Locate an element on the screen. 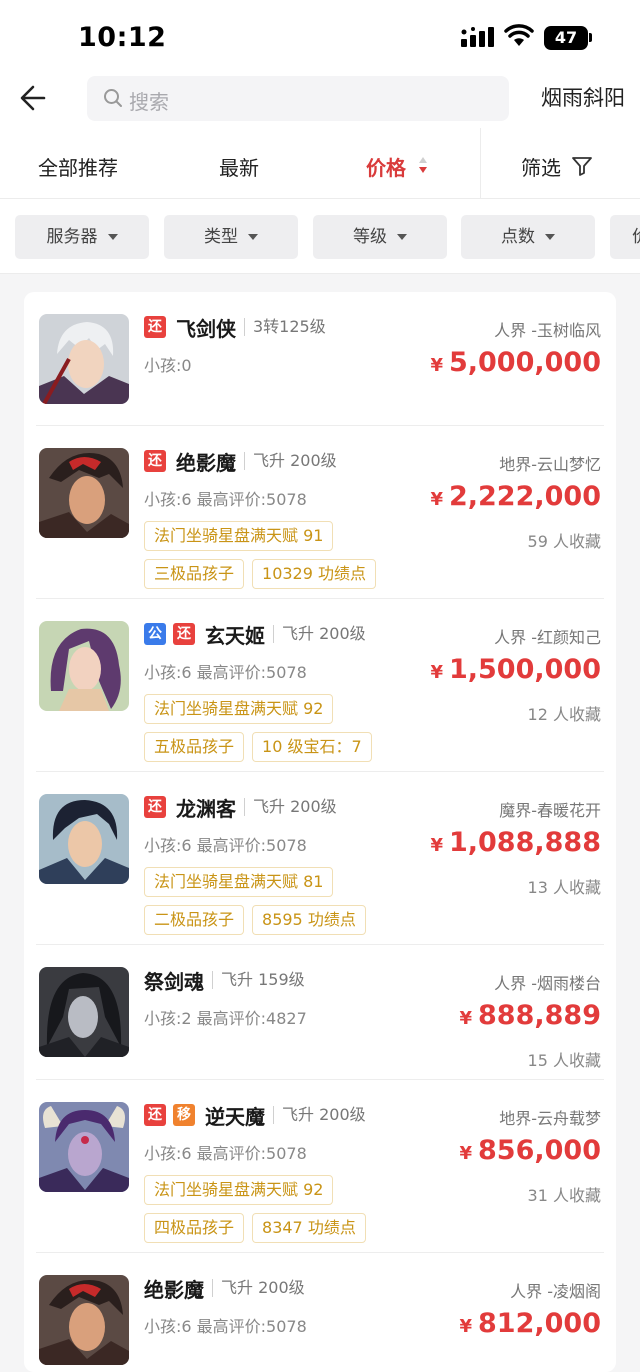 The width and height of the screenshot is (640, 1372). filter-button: 筛选 is located at coordinates (541, 166).